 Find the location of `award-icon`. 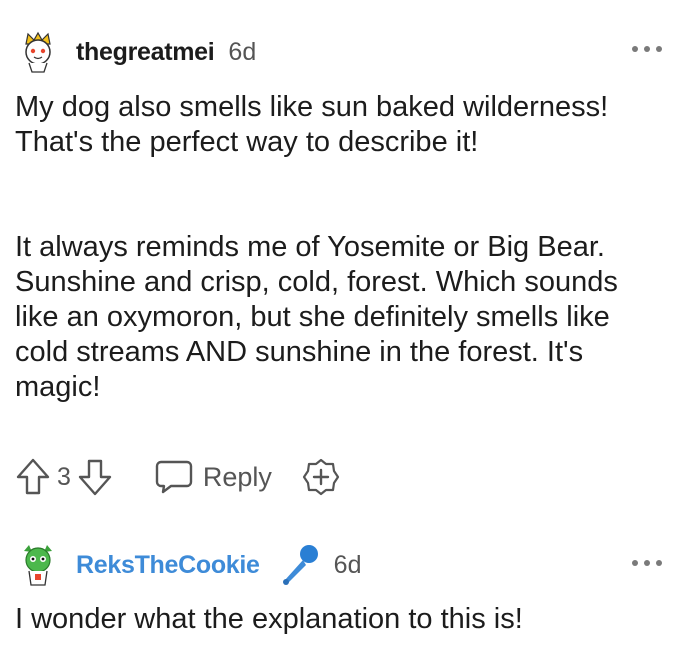

award-icon is located at coordinates (321, 477).